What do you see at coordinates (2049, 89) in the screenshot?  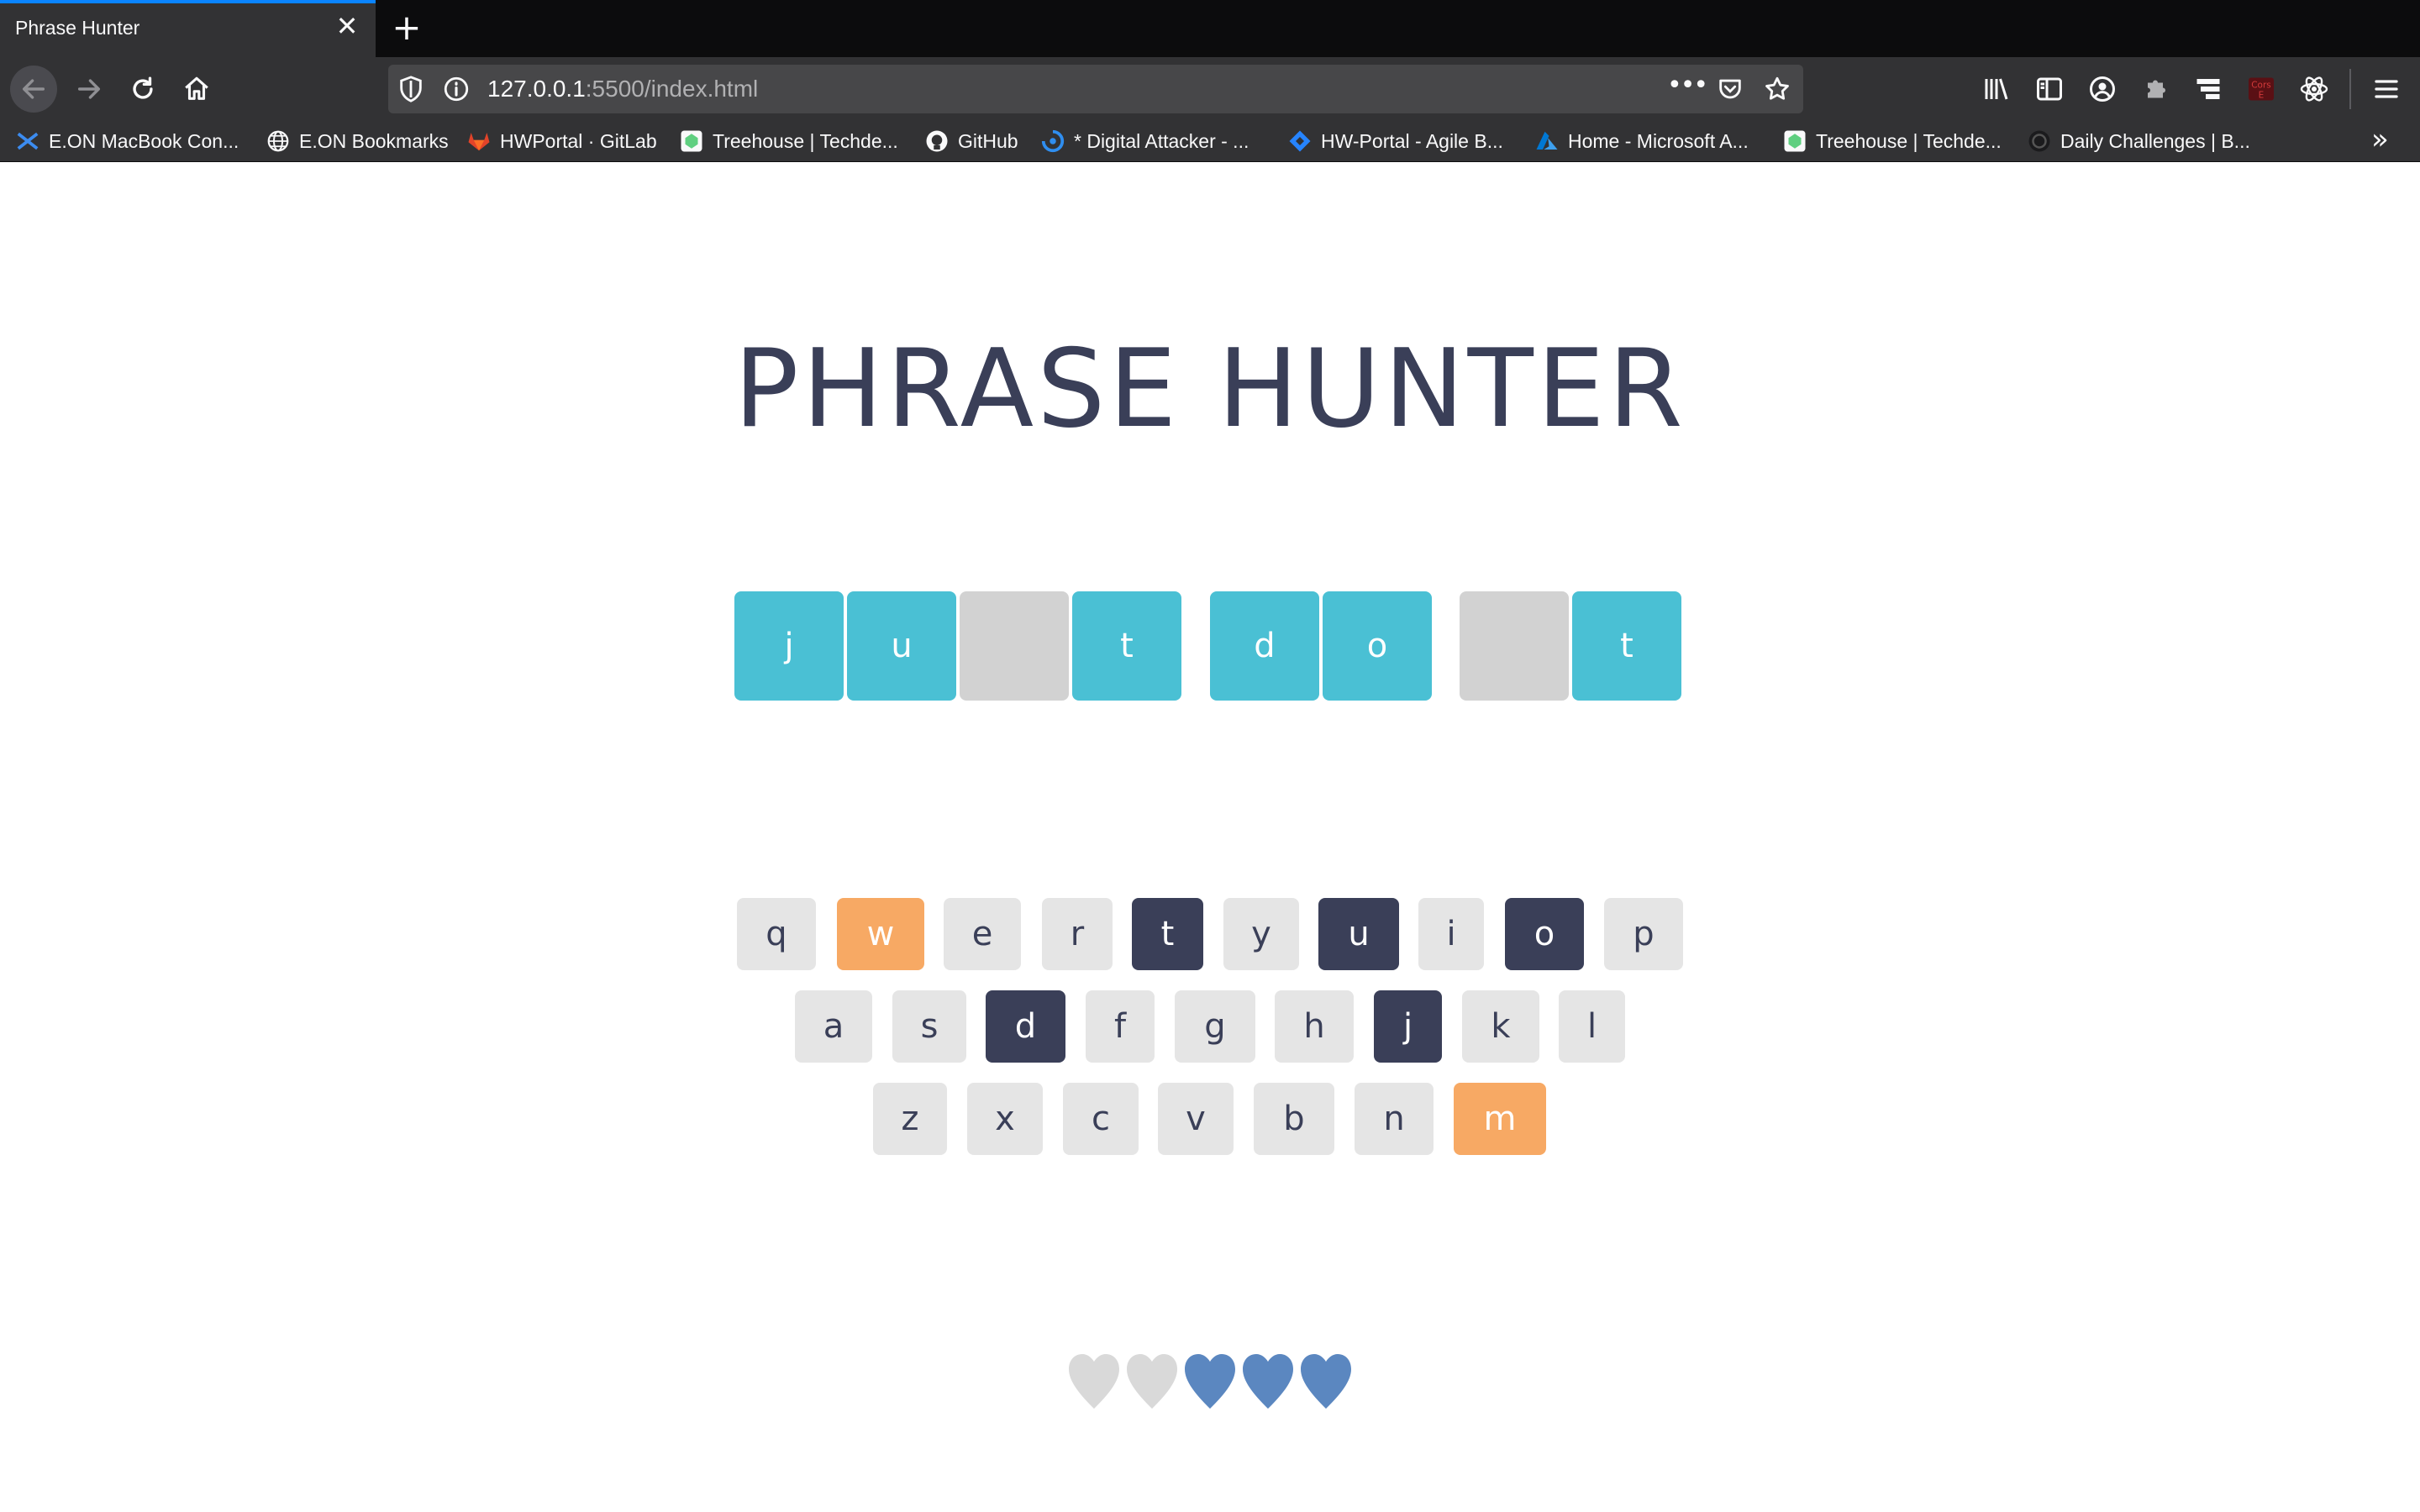 I see `sidebar-icon` at bounding box center [2049, 89].